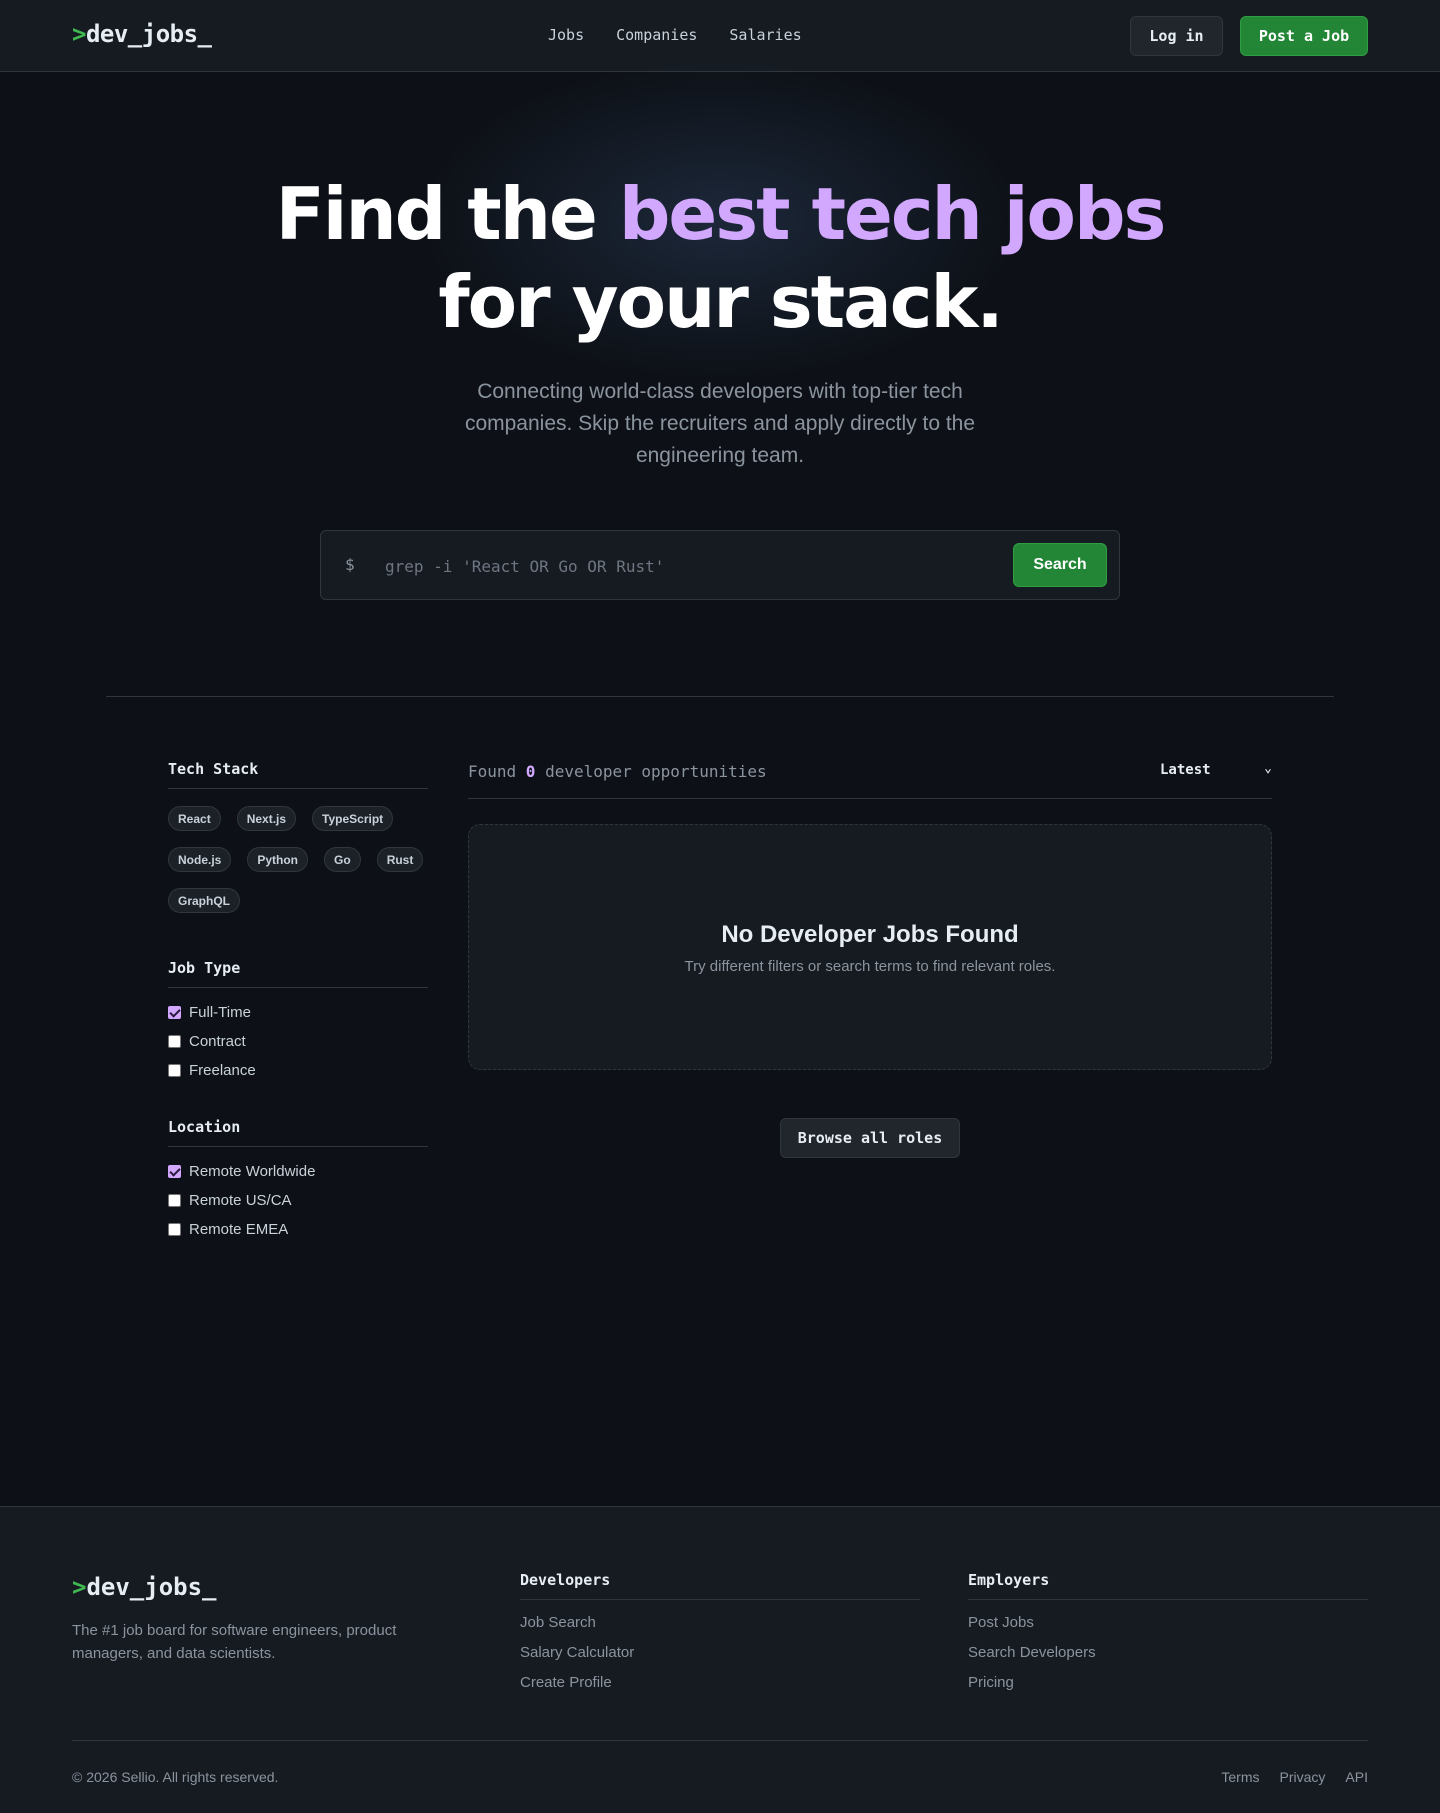  I want to click on nav-companies: Companies, so click(656, 35).